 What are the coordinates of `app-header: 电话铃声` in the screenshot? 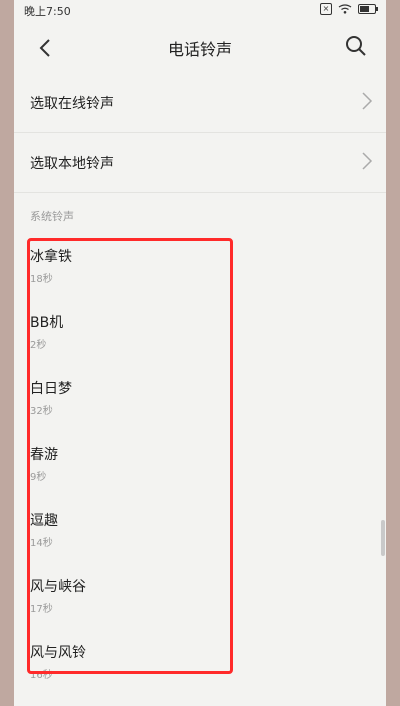 It's located at (200, 48).